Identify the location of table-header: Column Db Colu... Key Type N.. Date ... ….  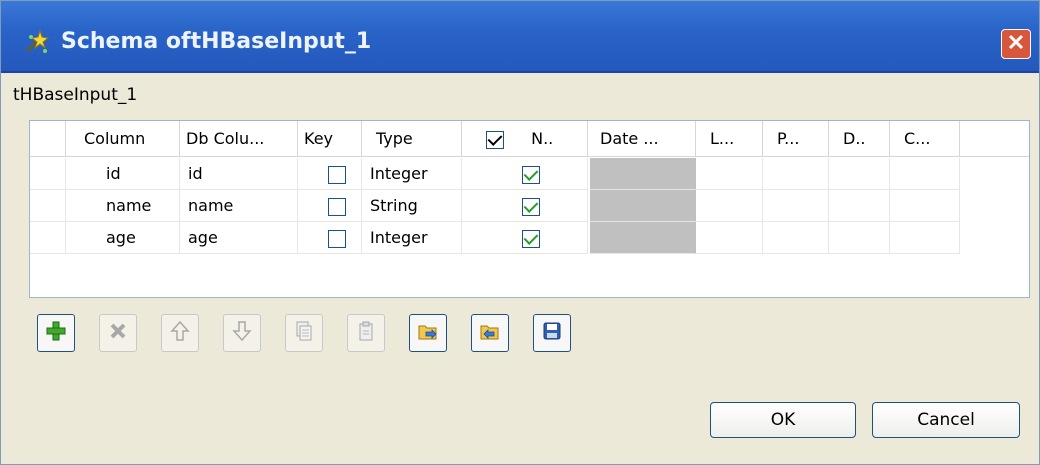
(529, 139).